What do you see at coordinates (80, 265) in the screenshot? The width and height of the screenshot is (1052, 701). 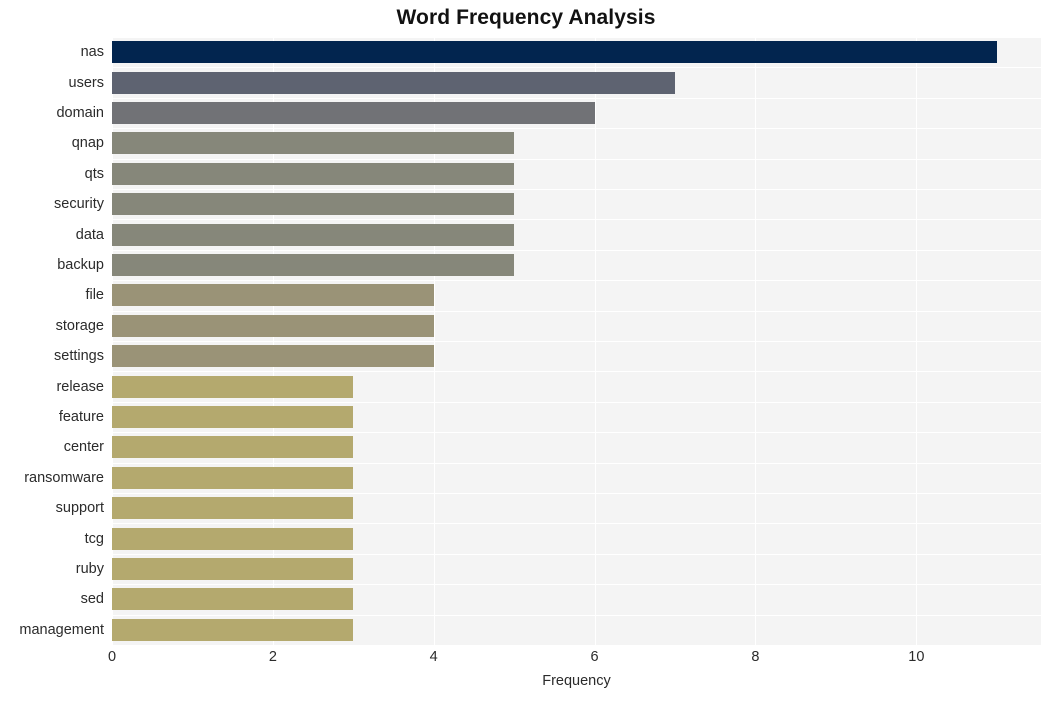 I see `y-tick-label: backup` at bounding box center [80, 265].